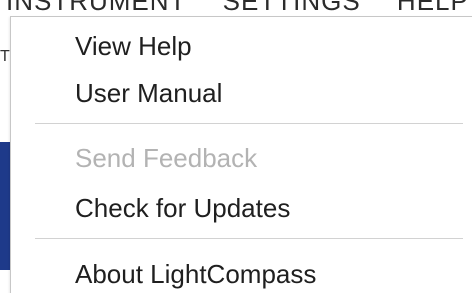 This screenshot has width=472, height=293. I want to click on menu-item-about: About LightCompass, so click(195, 274).